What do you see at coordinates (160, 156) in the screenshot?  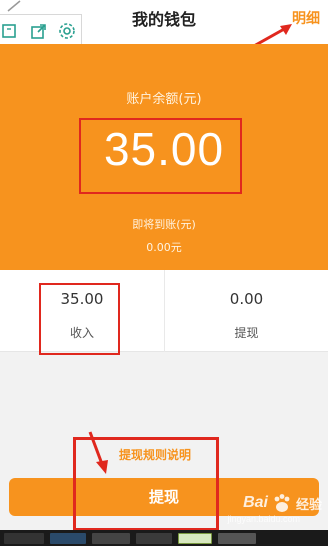 I see `annotation-box-balance` at bounding box center [160, 156].